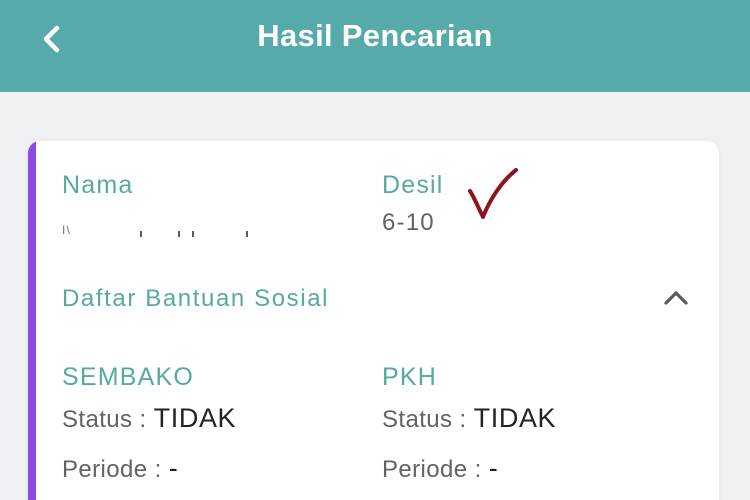 The height and width of the screenshot is (500, 750). Describe the element at coordinates (67, 230) in the screenshot. I see `nama-value-visible: I\` at that location.